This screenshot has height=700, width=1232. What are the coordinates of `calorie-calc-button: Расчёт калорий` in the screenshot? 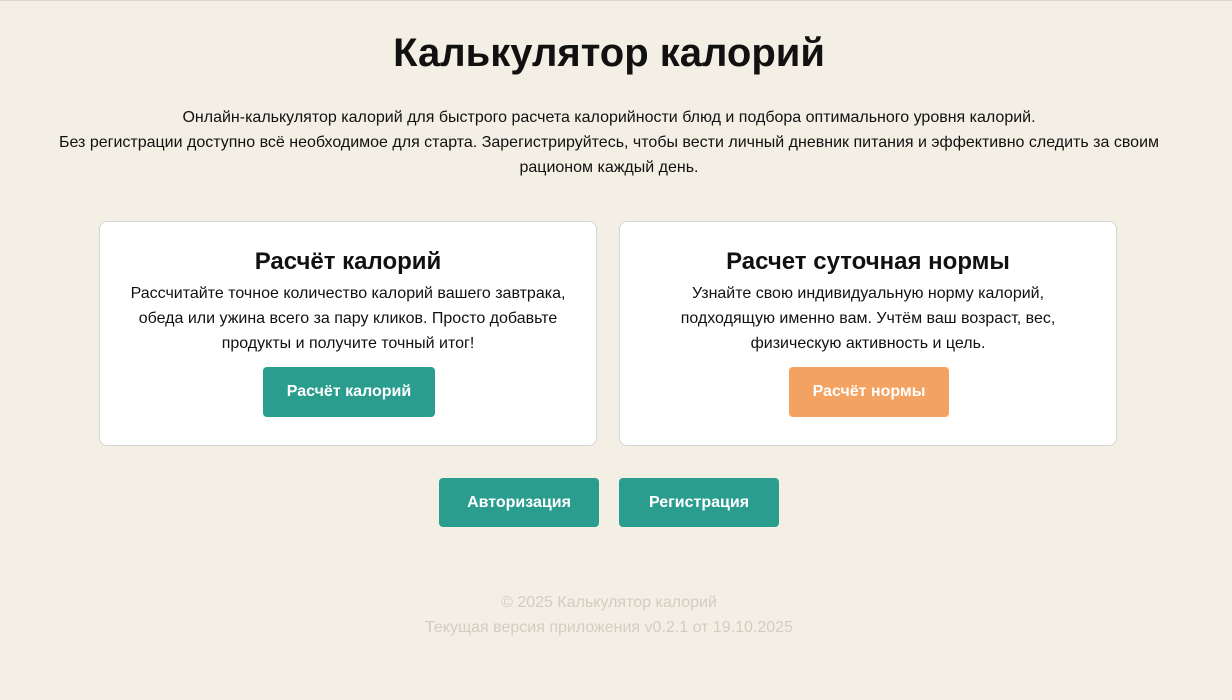 It's located at (349, 392).